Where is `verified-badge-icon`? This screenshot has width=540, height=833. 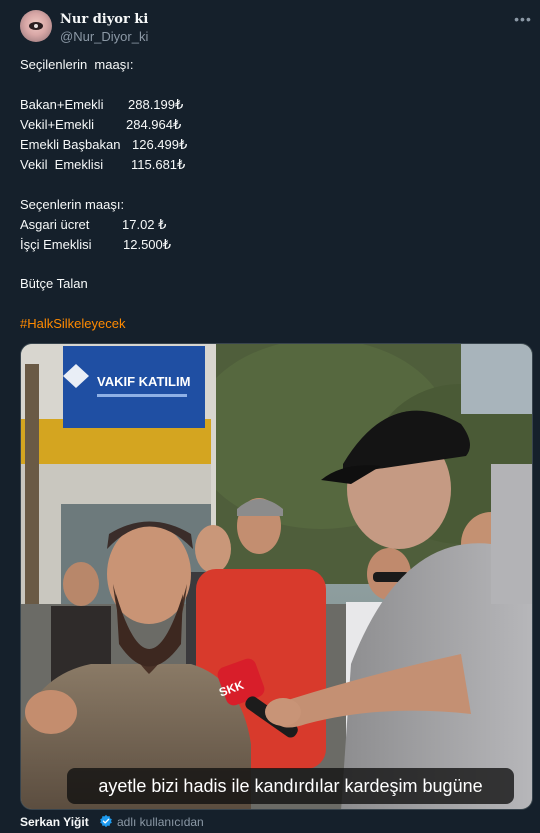 verified-badge-icon is located at coordinates (106, 821).